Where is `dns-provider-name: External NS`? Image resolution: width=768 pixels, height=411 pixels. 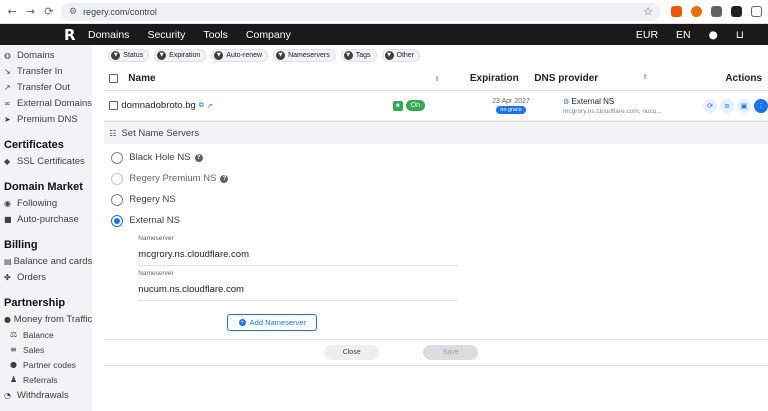
dns-provider-name: External NS is located at coordinates (593, 101).